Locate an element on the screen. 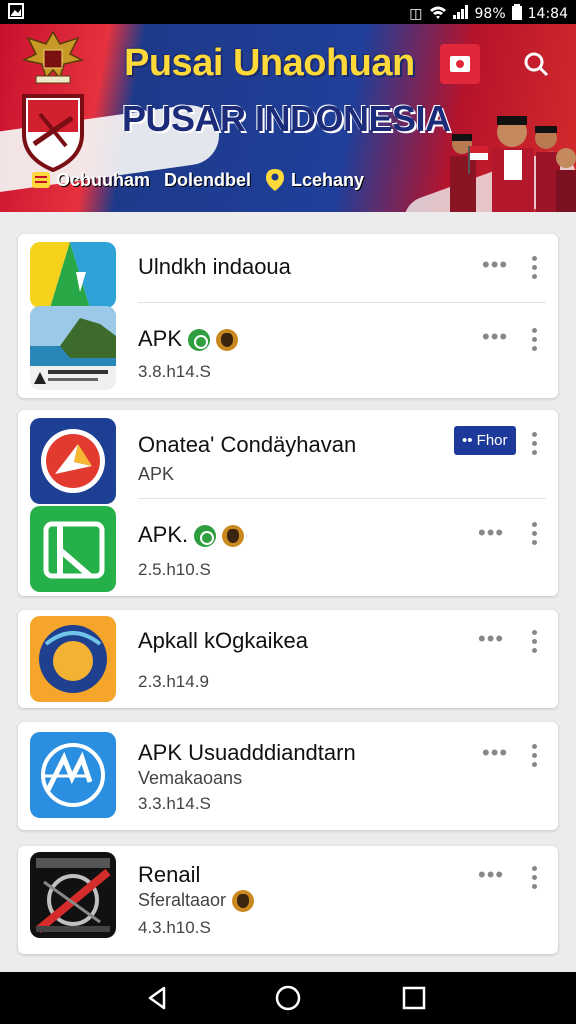 The width and height of the screenshot is (576, 1024). nfc-icon: ◫ is located at coordinates (416, 14).